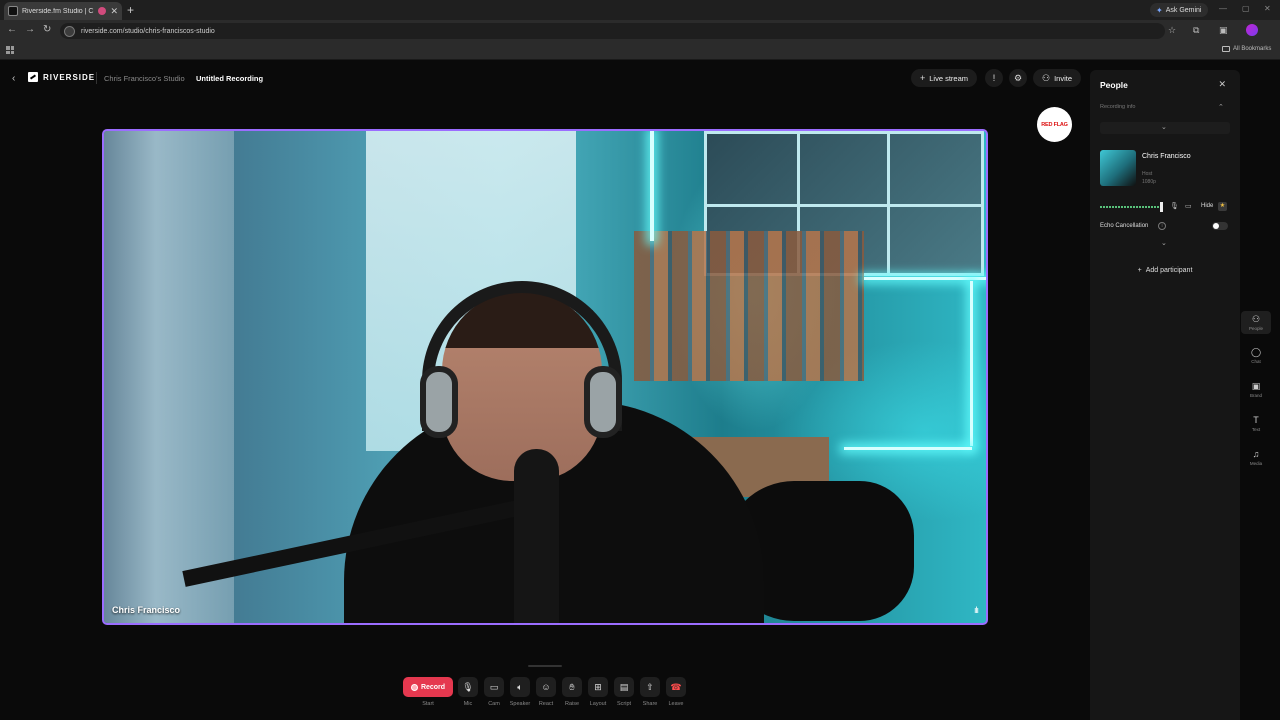 The image size is (1280, 720). What do you see at coordinates (494, 687) in the screenshot?
I see `camera-icon: ▭` at bounding box center [494, 687].